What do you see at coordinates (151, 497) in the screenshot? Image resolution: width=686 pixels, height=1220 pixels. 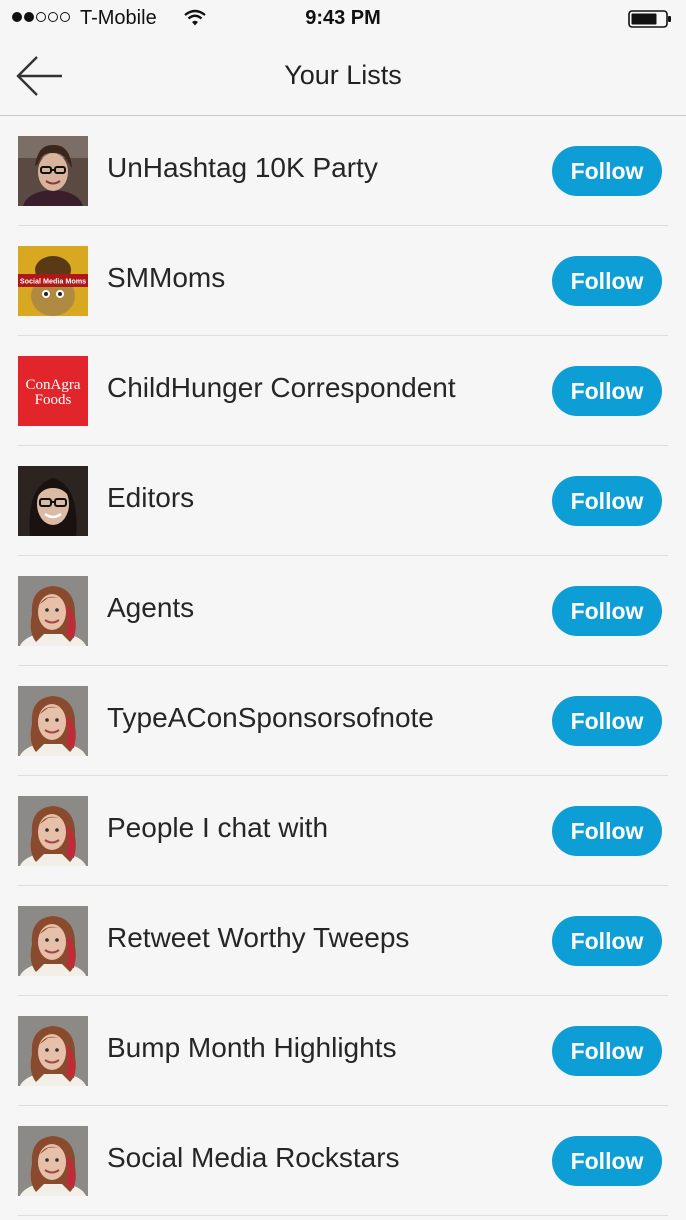 I see `list-name: Editors` at bounding box center [151, 497].